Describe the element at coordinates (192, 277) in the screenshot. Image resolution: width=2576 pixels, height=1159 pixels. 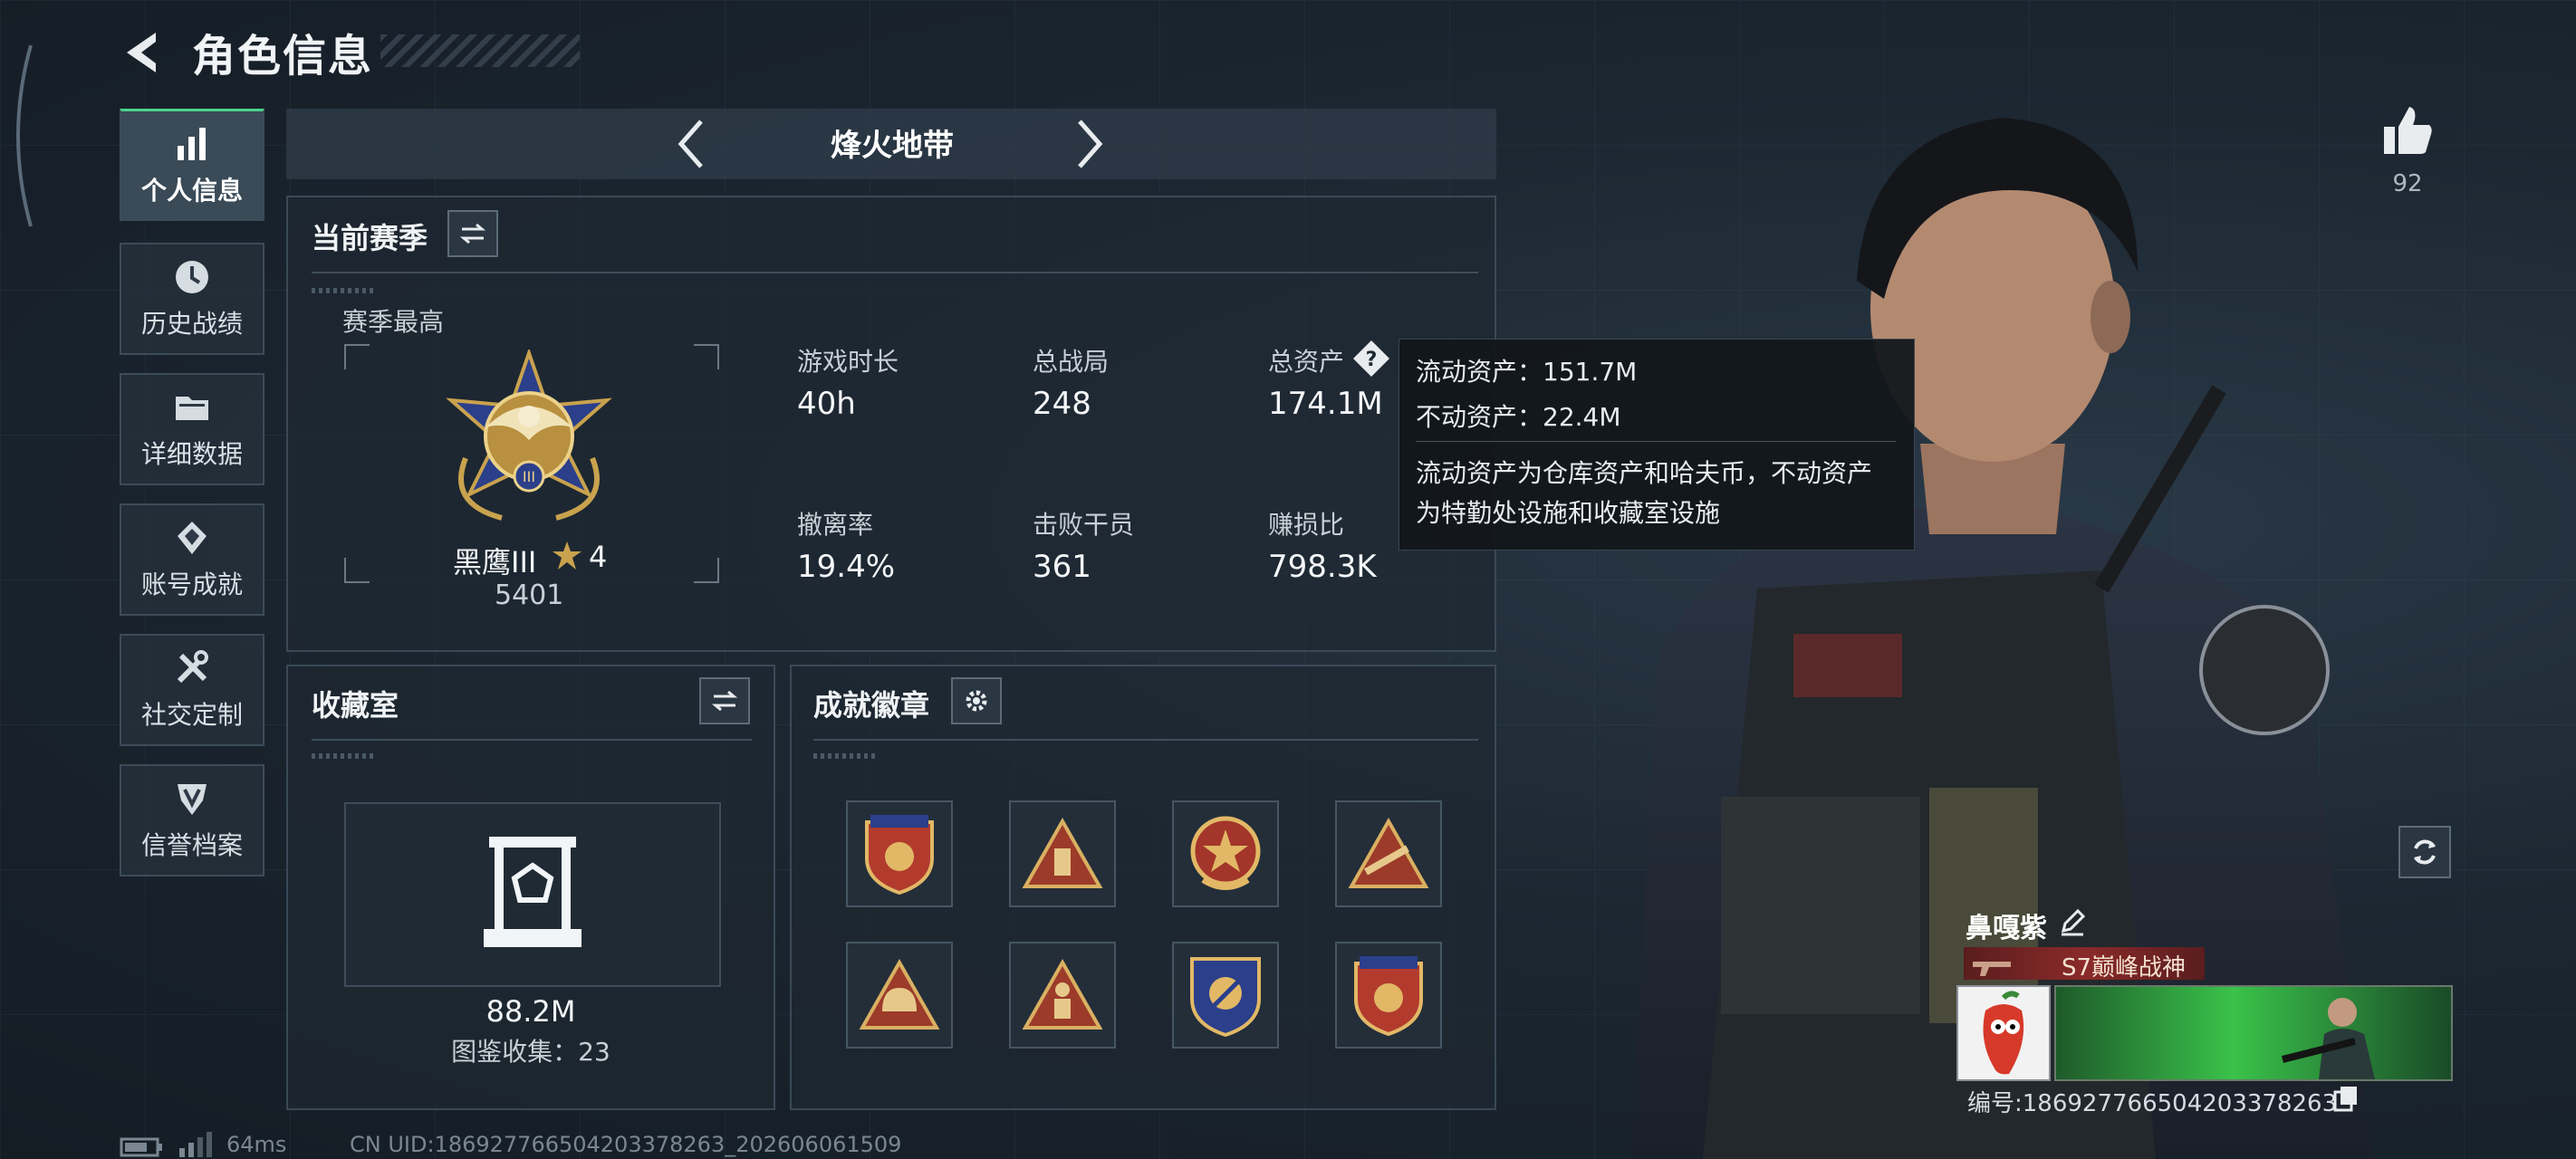
I see `clock-icon` at that location.